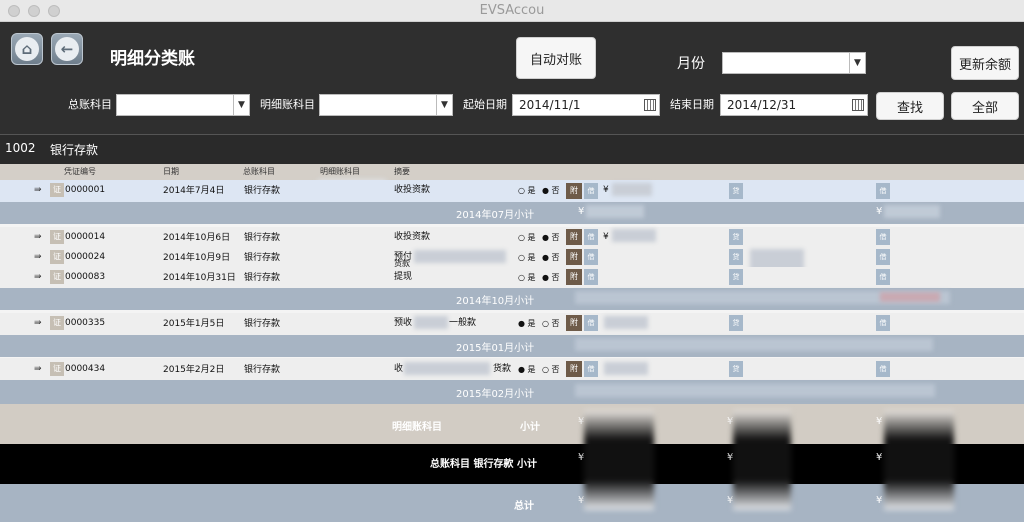  I want to click on end-date-value: 2014/12/31, so click(762, 105).